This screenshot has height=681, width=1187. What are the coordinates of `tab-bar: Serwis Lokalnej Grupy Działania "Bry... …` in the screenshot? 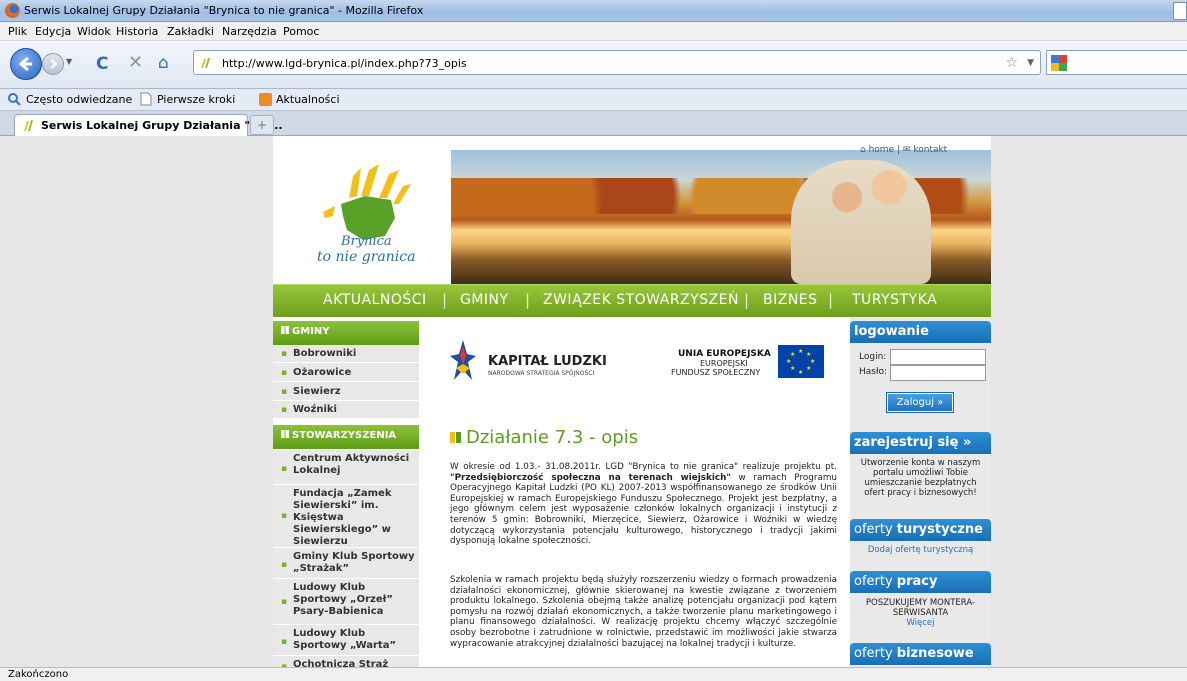 It's located at (593, 123).